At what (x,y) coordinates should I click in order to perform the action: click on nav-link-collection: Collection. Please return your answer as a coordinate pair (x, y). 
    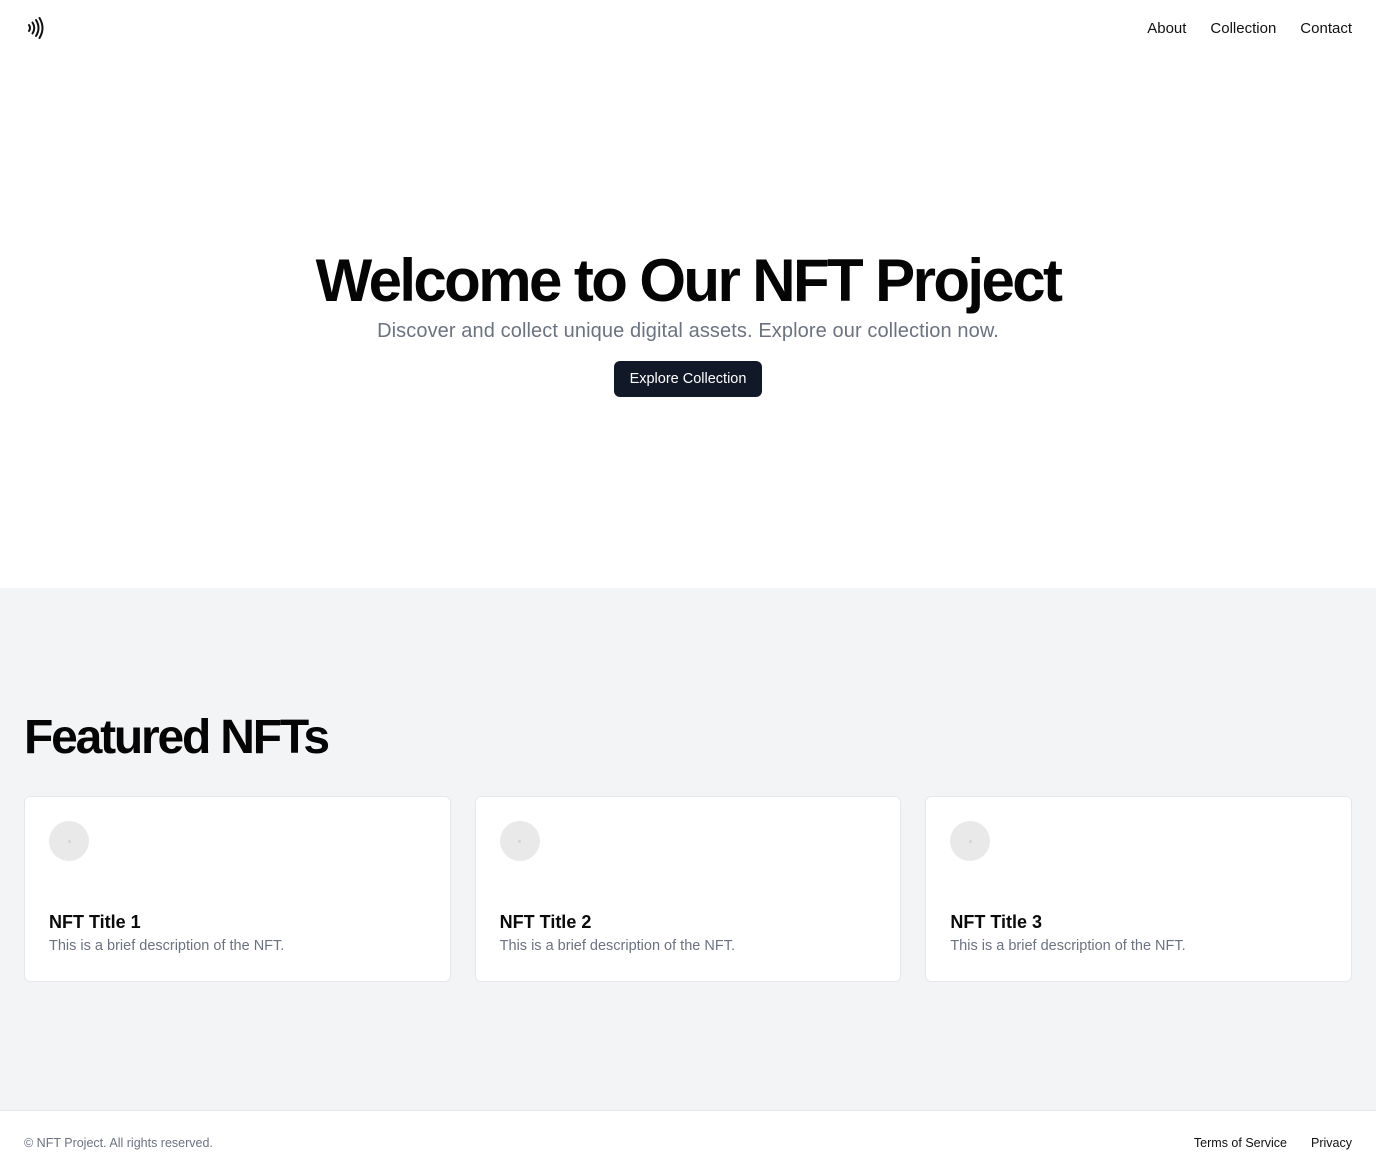
    Looking at the image, I should click on (1243, 28).